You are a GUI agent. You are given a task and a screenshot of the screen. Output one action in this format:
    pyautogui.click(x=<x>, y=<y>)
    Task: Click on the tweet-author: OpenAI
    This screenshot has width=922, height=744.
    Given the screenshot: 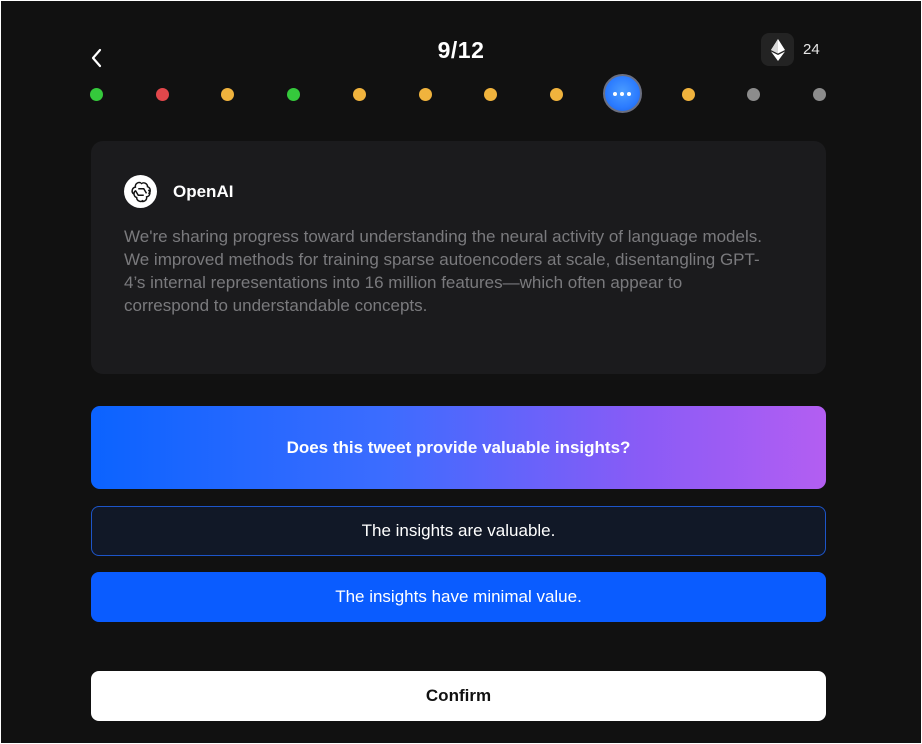 What is the action you would take?
    pyautogui.click(x=203, y=191)
    